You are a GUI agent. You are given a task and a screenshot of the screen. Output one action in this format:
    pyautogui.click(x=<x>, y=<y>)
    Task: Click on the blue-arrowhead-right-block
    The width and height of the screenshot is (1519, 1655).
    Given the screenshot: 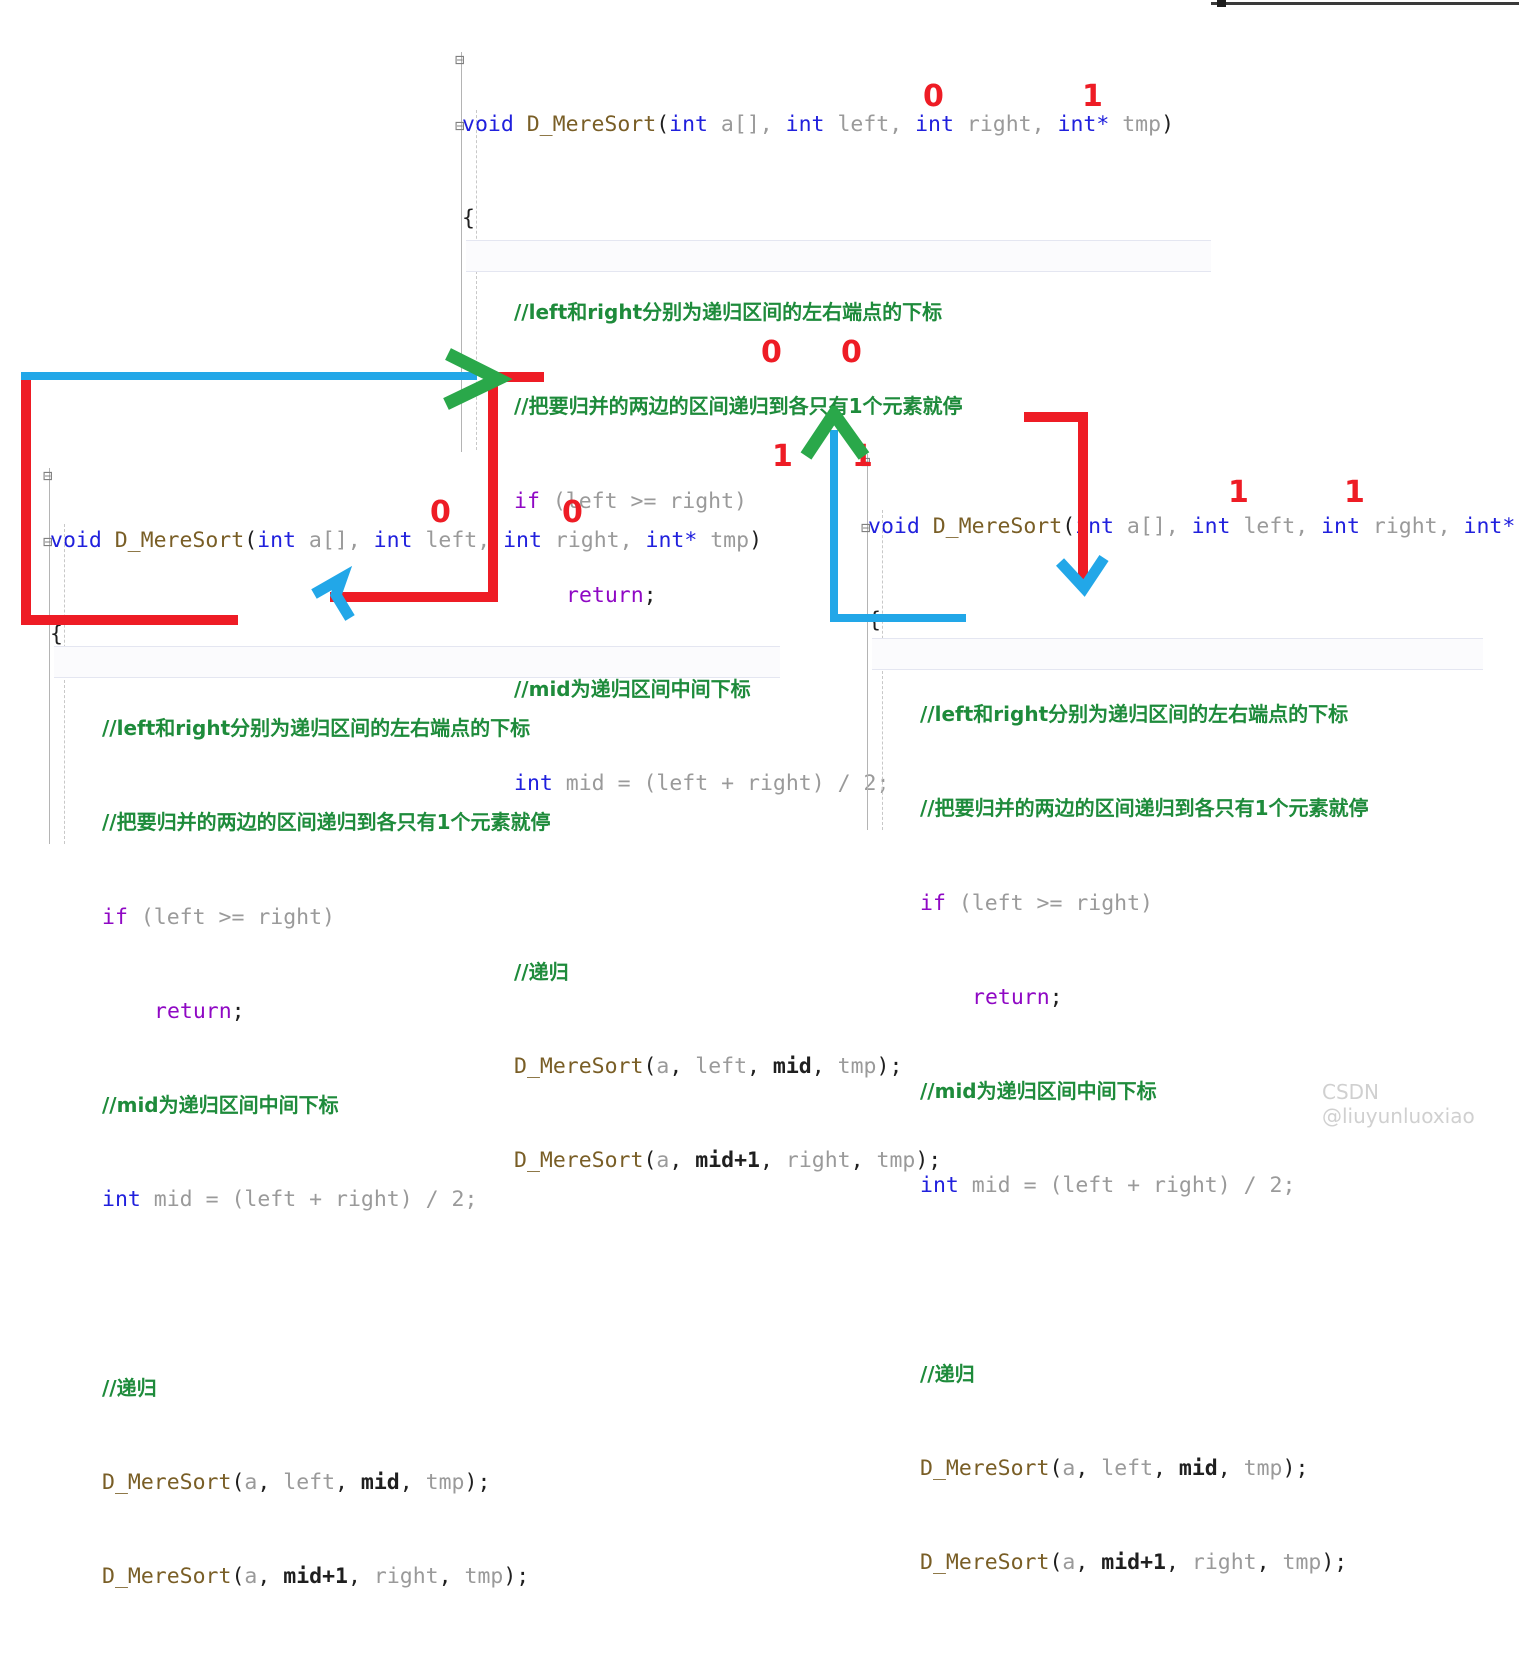 What is the action you would take?
    pyautogui.click(x=1082, y=575)
    